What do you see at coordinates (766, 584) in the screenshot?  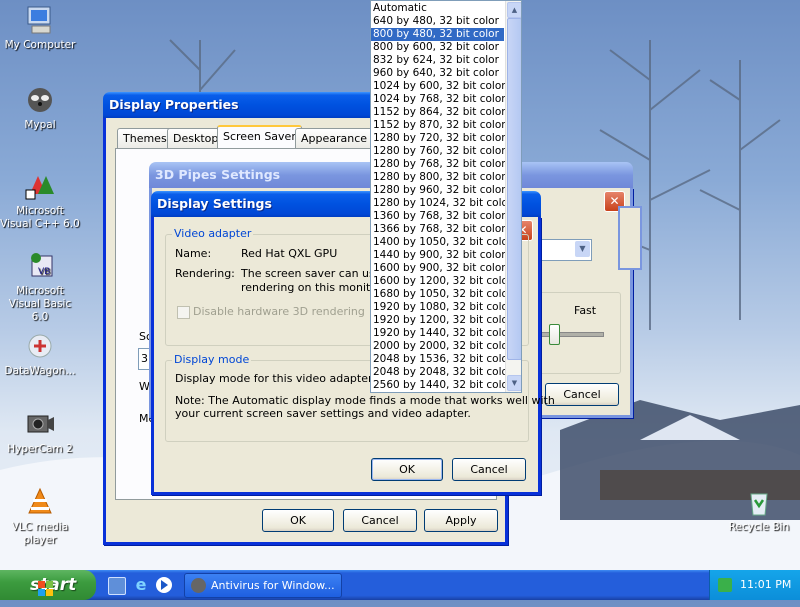 I see `clock: 11:01 PM` at bounding box center [766, 584].